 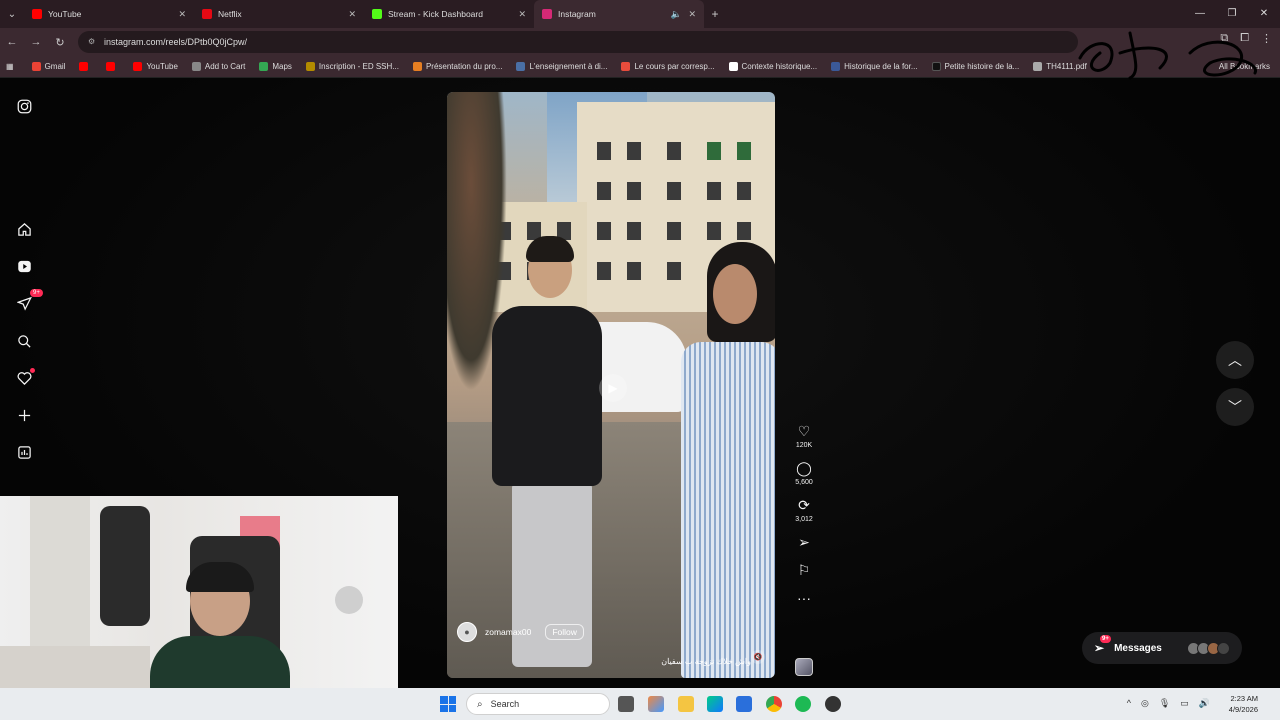 What do you see at coordinates (60, 42) in the screenshot?
I see `reload-button: ↻` at bounding box center [60, 42].